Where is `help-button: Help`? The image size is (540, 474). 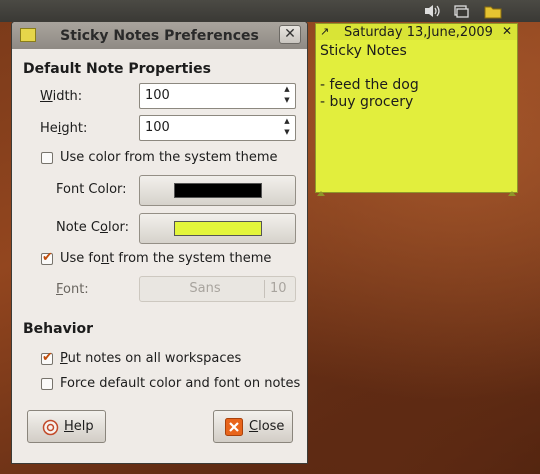 help-button: Help is located at coordinates (66, 426).